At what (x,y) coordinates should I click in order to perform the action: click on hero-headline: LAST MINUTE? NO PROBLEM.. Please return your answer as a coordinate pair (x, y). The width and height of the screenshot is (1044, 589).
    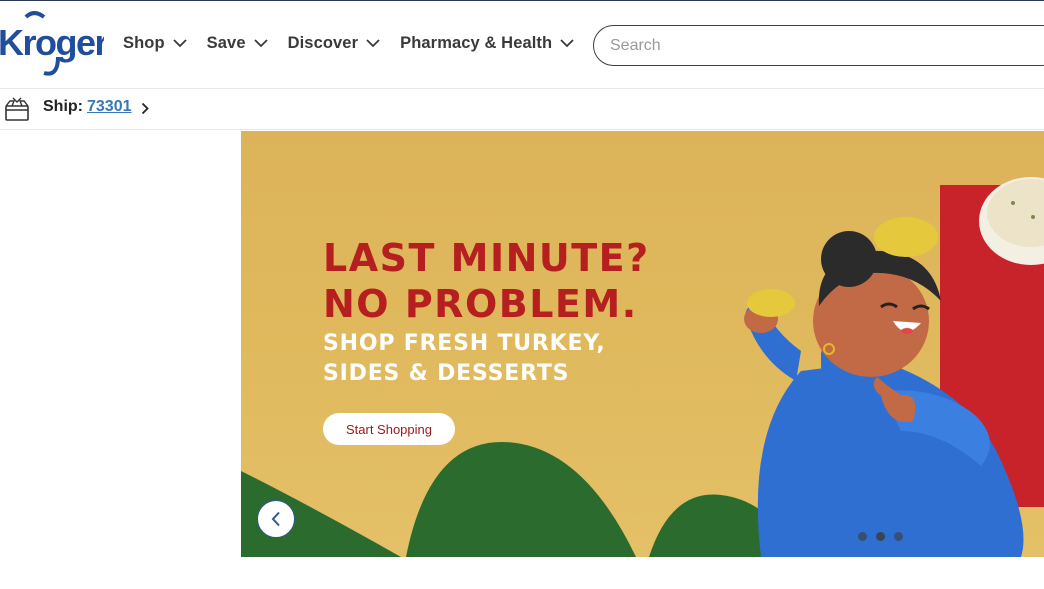
    Looking at the image, I should click on (486, 281).